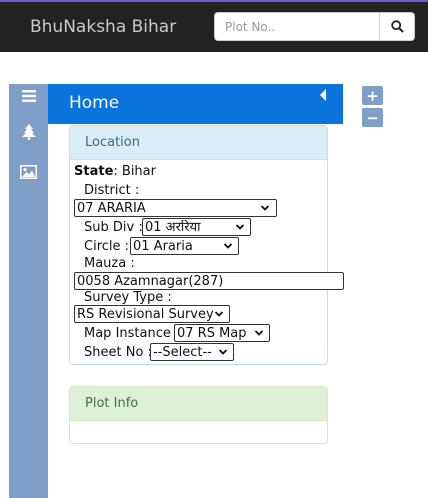  I want to click on image-icon, so click(28, 172).